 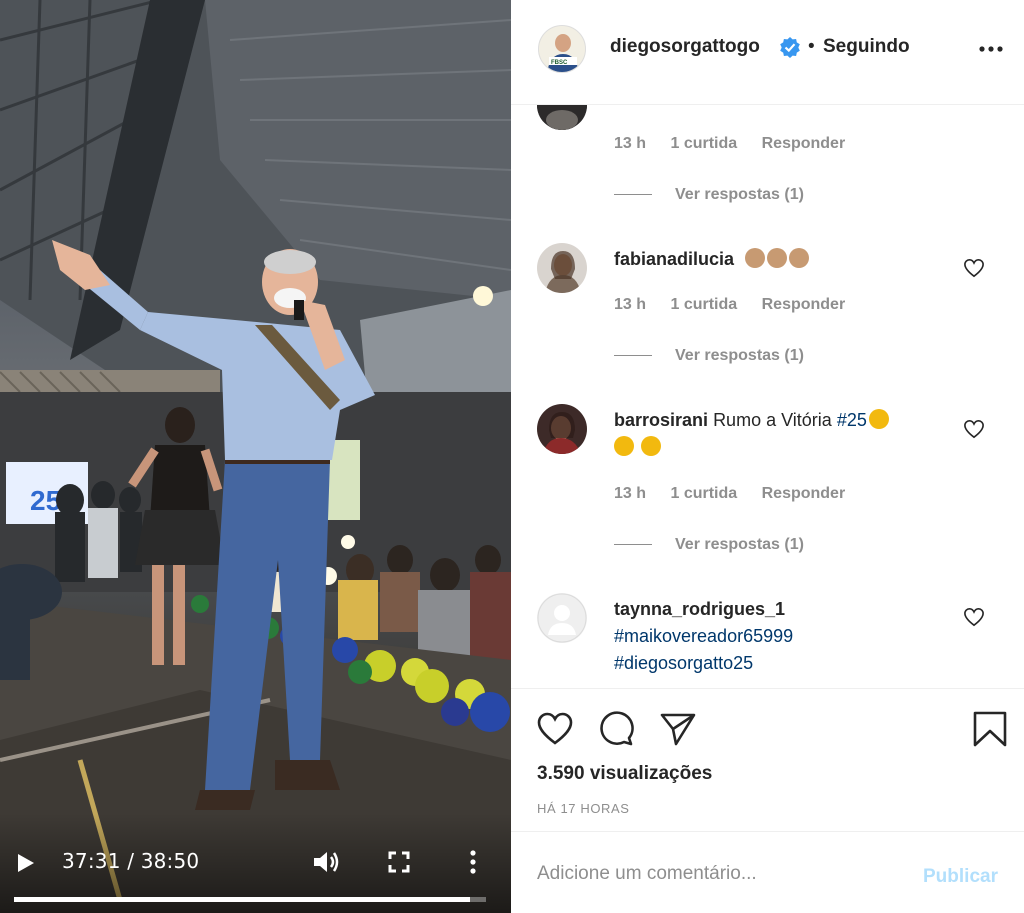 What do you see at coordinates (678, 729) in the screenshot?
I see `send-icon` at bounding box center [678, 729].